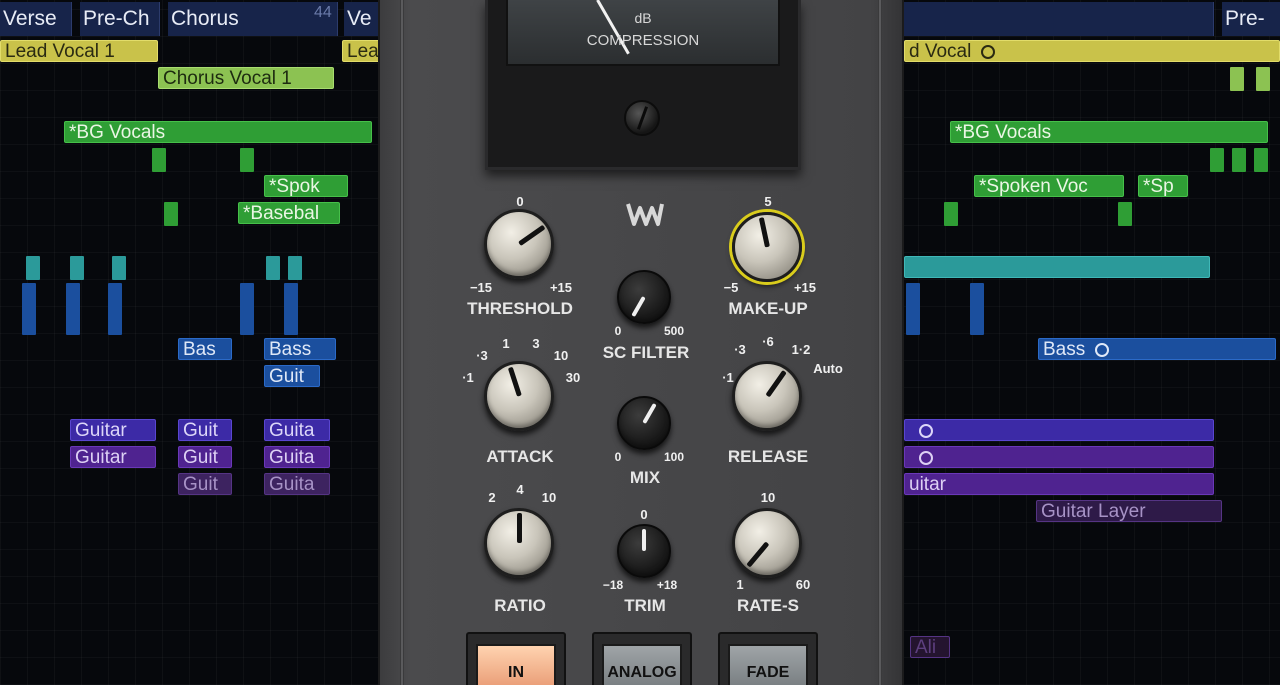 Image resolution: width=1280 pixels, height=685 pixels. Describe the element at coordinates (79, 51) in the screenshot. I see `region-lead-vocal-1: Lead Vocal 1` at that location.